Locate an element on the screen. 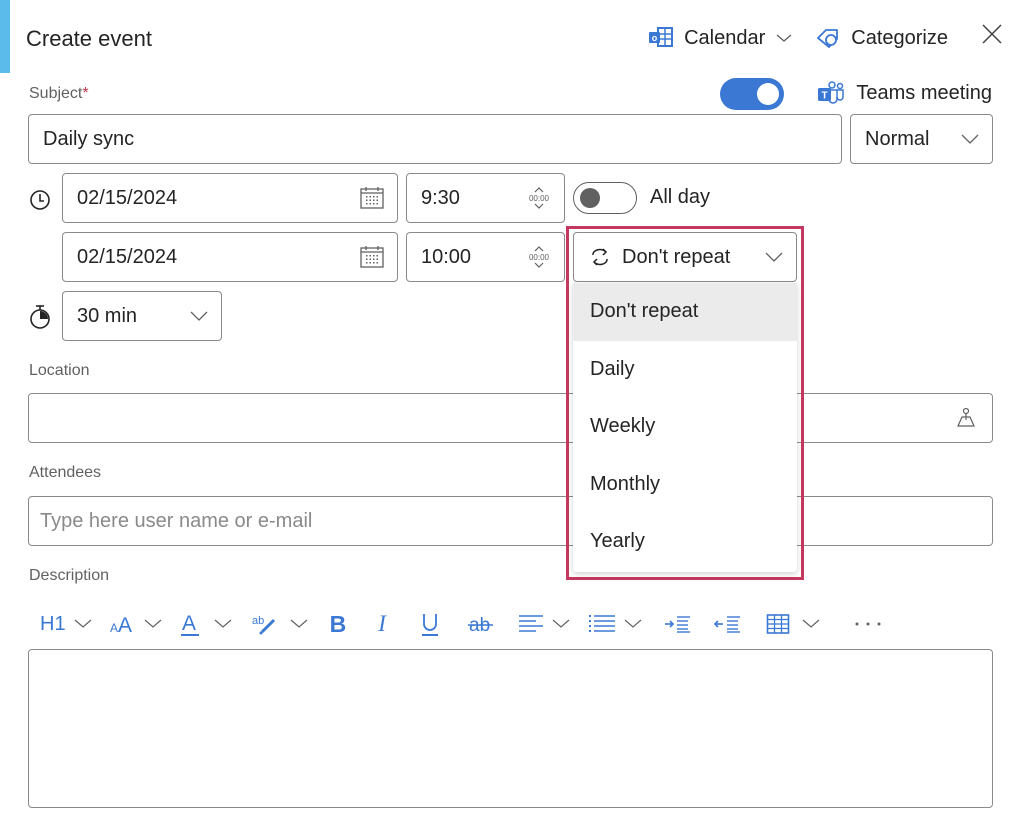 The width and height of the screenshot is (1024, 826). categorize-label: Categorize is located at coordinates (899, 37).